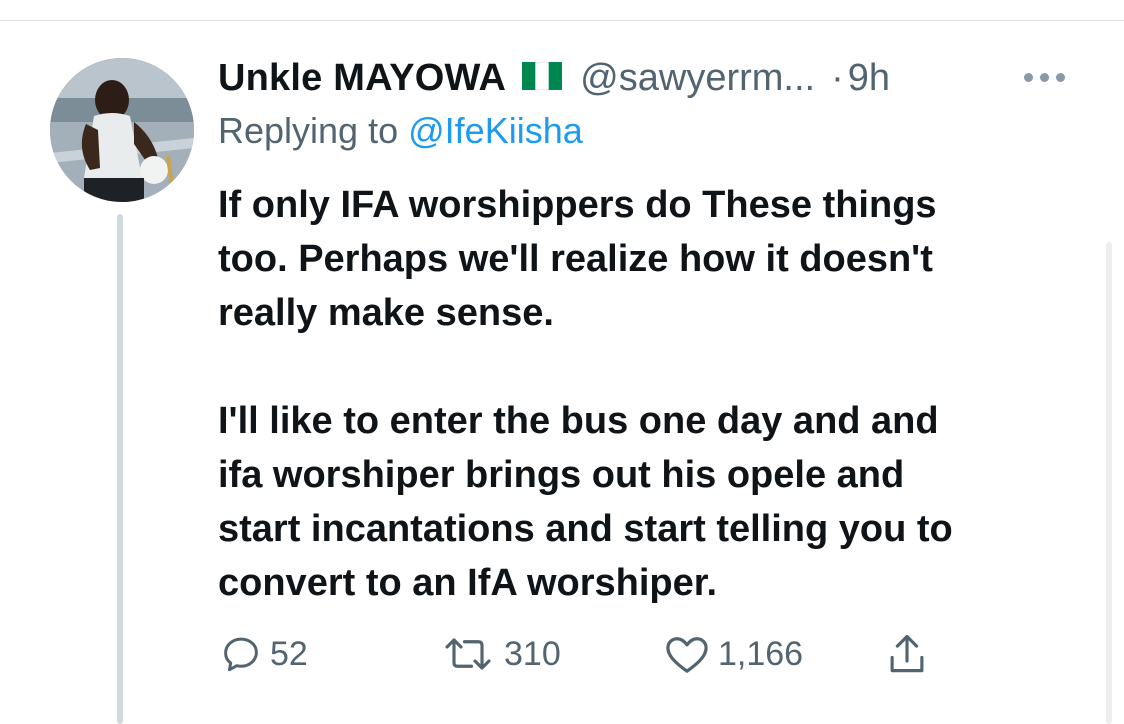 This screenshot has width=1124, height=724. I want to click on tweet-text-line: really make sense., so click(386, 313).